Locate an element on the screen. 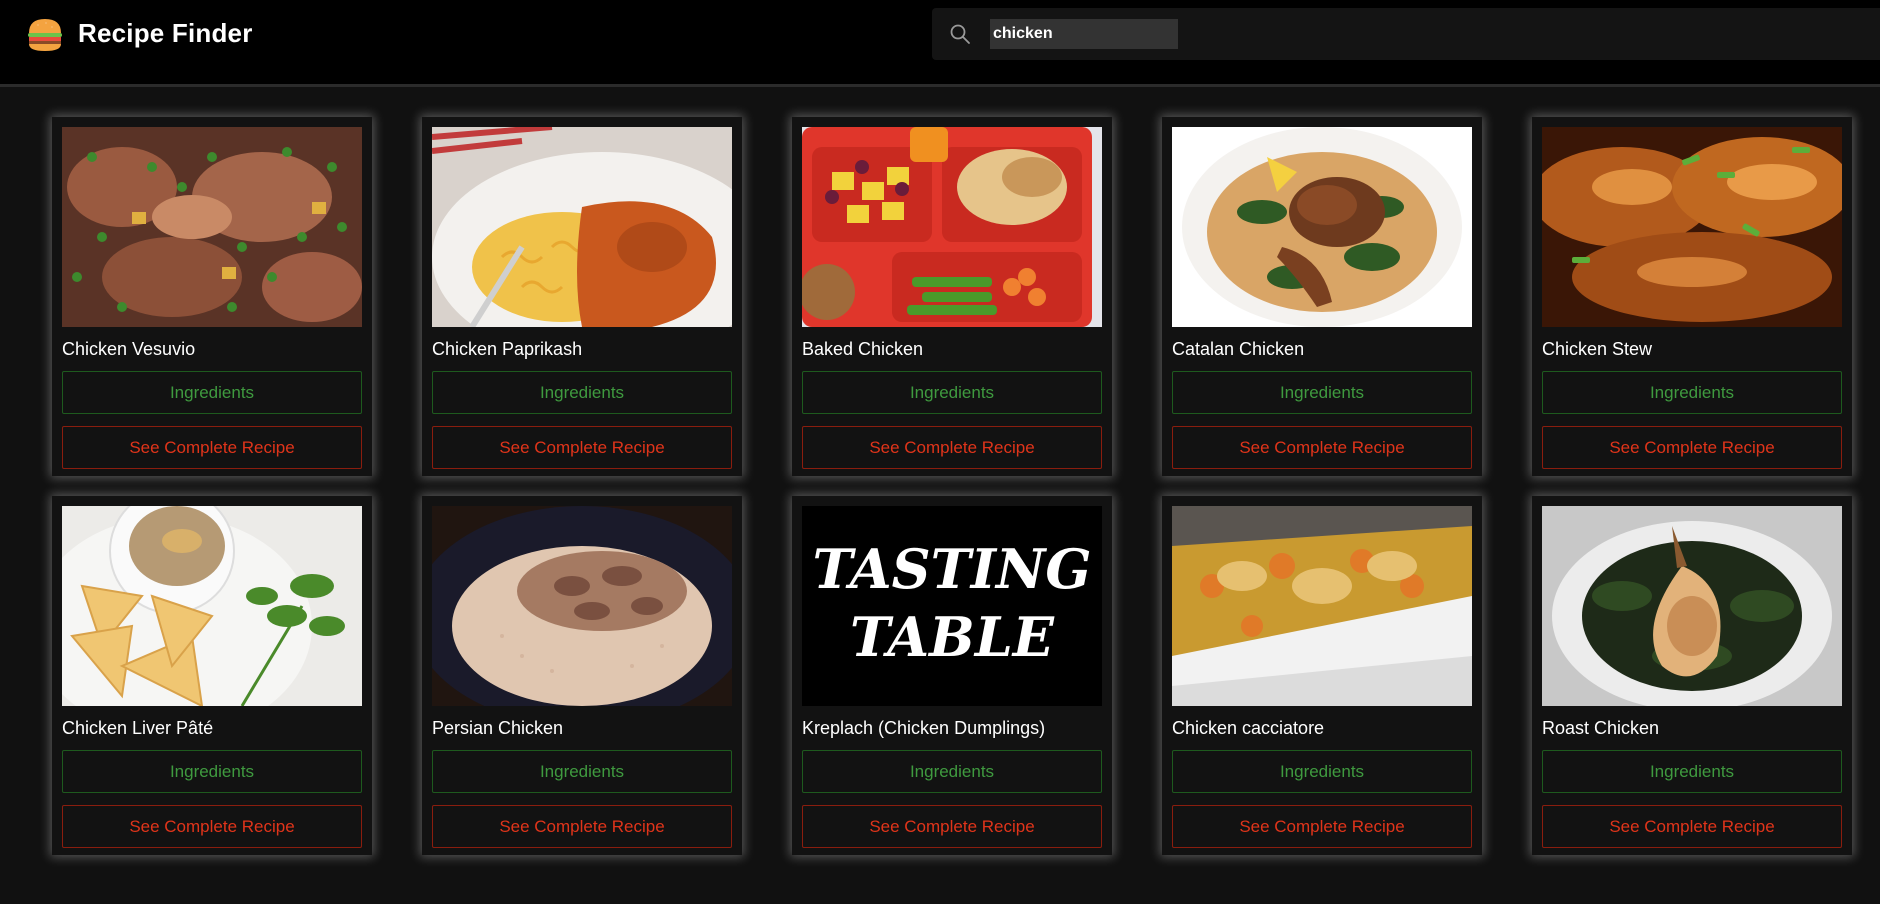 The width and height of the screenshot is (1880, 904). recipe-image: TASTING TABLE is located at coordinates (952, 606).